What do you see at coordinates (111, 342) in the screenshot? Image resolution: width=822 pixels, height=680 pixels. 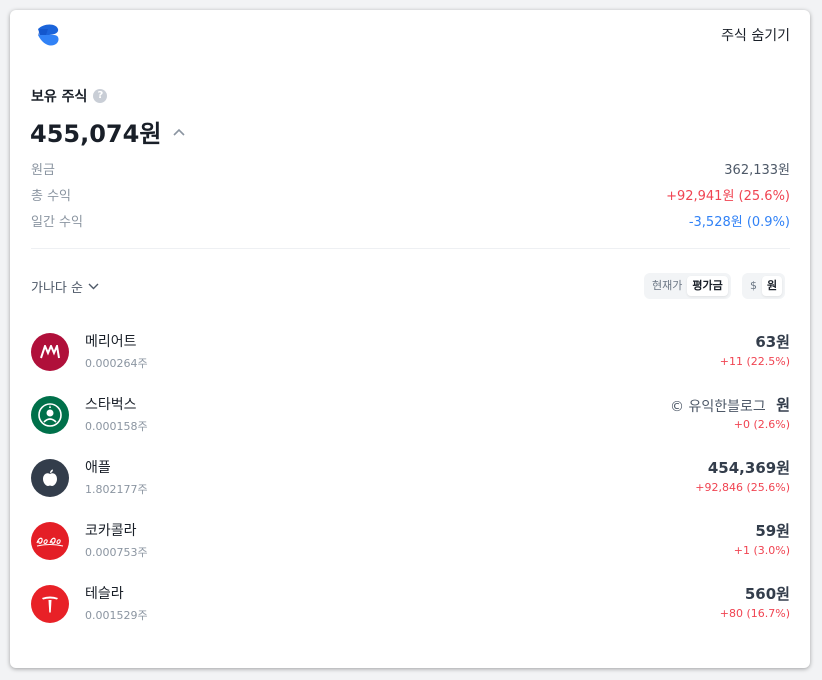 I see `stock-name: 메리어트` at bounding box center [111, 342].